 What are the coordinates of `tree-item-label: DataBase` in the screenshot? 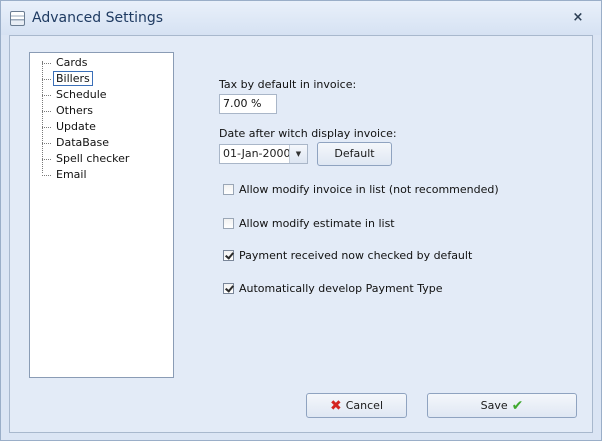 It's located at (83, 142).